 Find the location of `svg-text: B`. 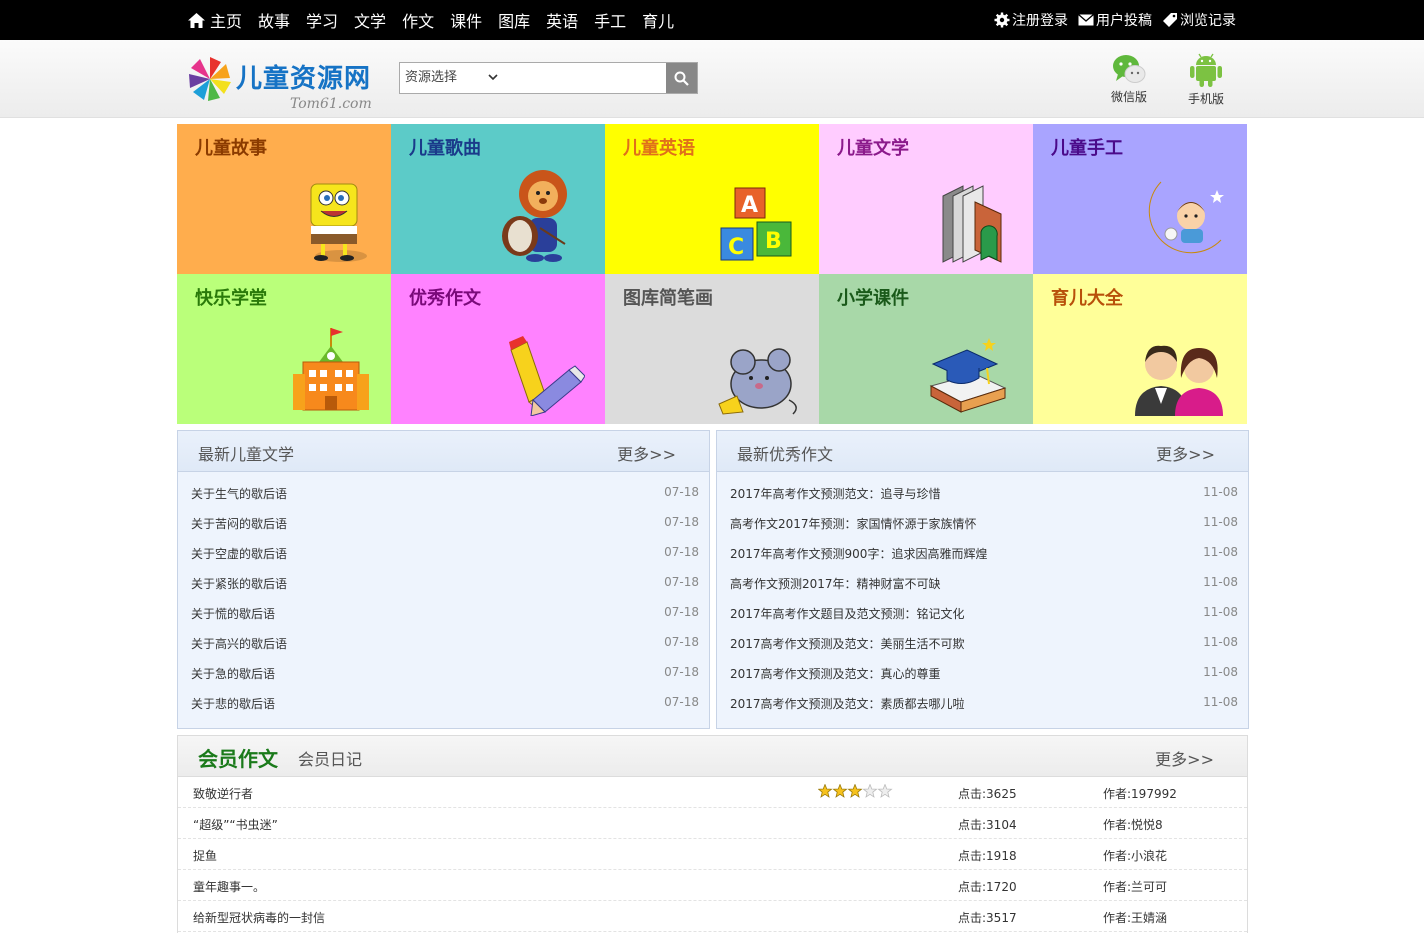

svg-text: B is located at coordinates (773, 241).